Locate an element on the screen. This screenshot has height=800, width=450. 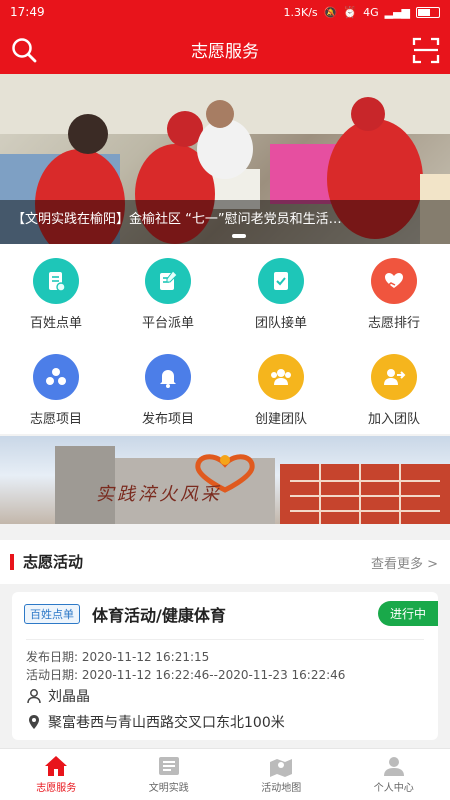
accept-order-icon is located at coordinates (281, 281).